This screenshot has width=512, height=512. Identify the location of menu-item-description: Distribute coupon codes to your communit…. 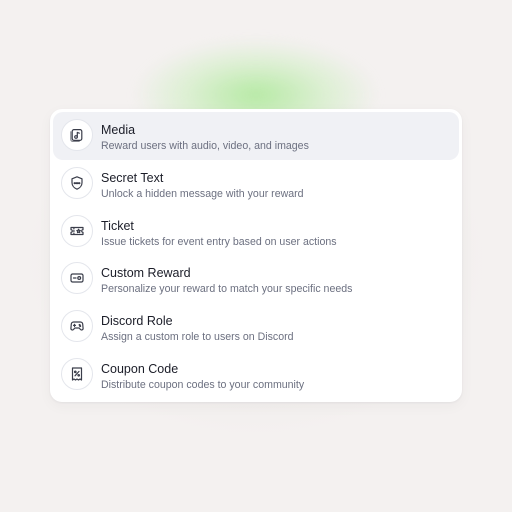
(203, 384).